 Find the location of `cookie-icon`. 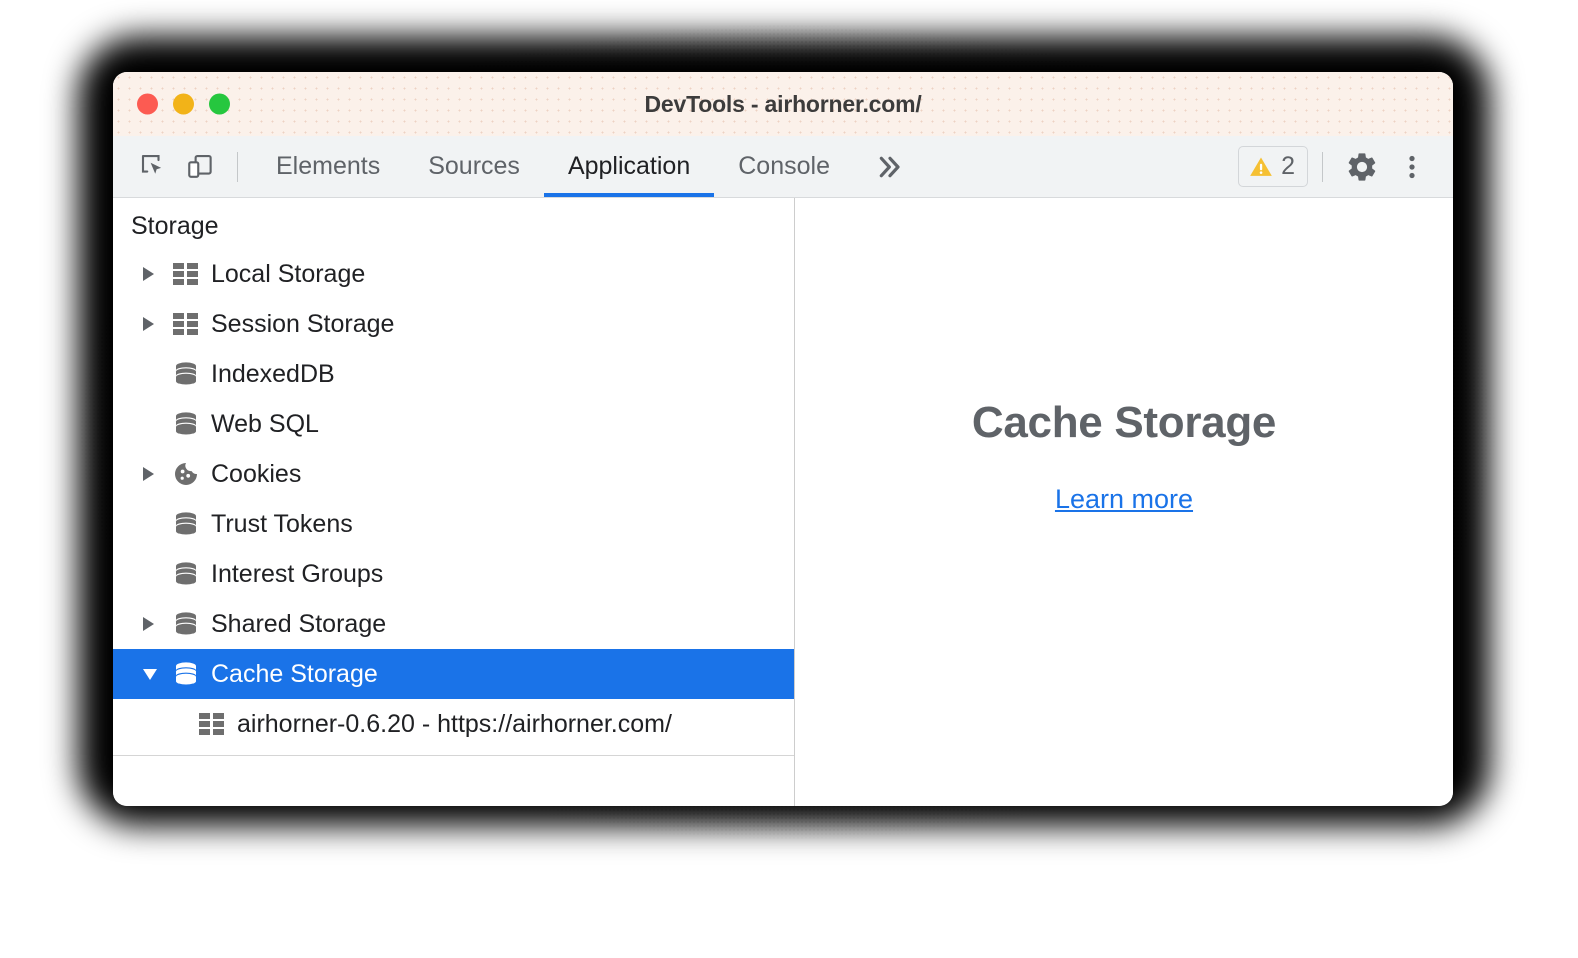

cookie-icon is located at coordinates (186, 474).